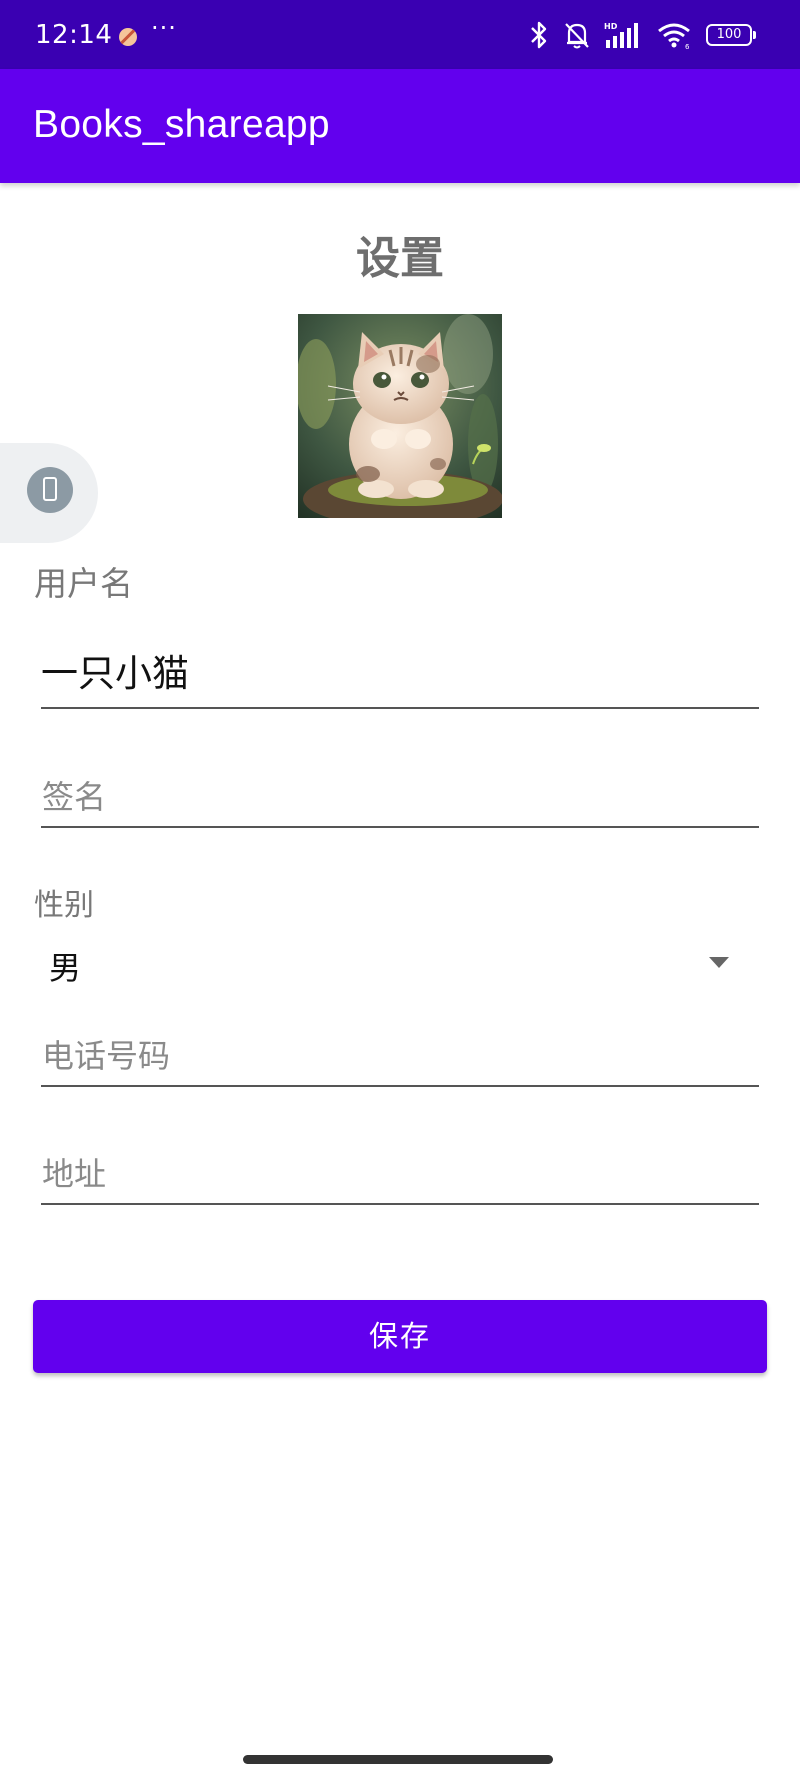 This screenshot has width=800, height=1778. Describe the element at coordinates (115, 673) in the screenshot. I see `username-value: 一只小猫` at that location.